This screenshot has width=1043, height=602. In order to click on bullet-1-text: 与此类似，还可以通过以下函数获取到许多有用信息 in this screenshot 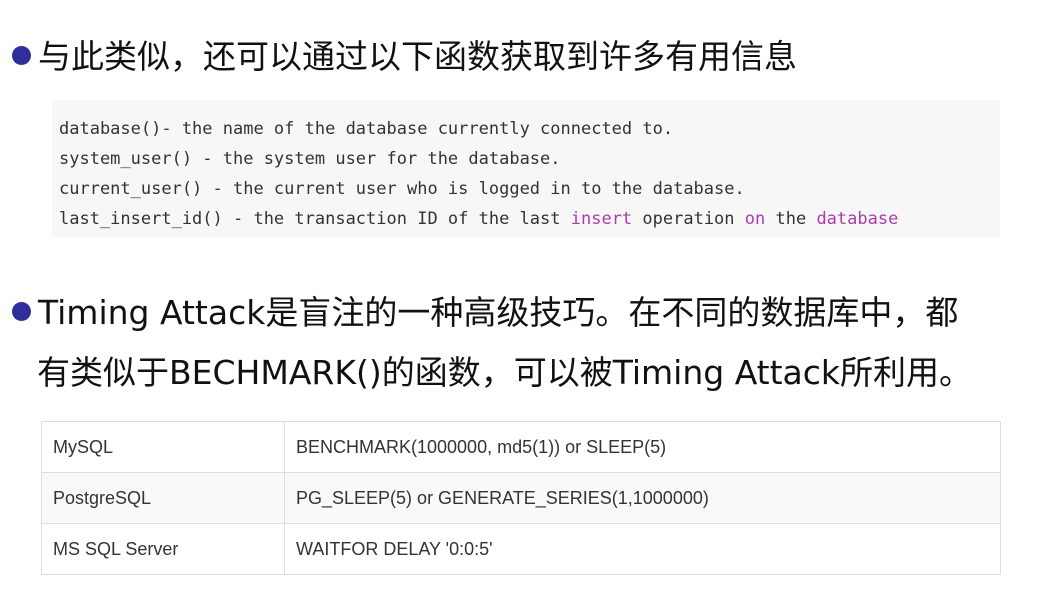, I will do `click(417, 56)`.